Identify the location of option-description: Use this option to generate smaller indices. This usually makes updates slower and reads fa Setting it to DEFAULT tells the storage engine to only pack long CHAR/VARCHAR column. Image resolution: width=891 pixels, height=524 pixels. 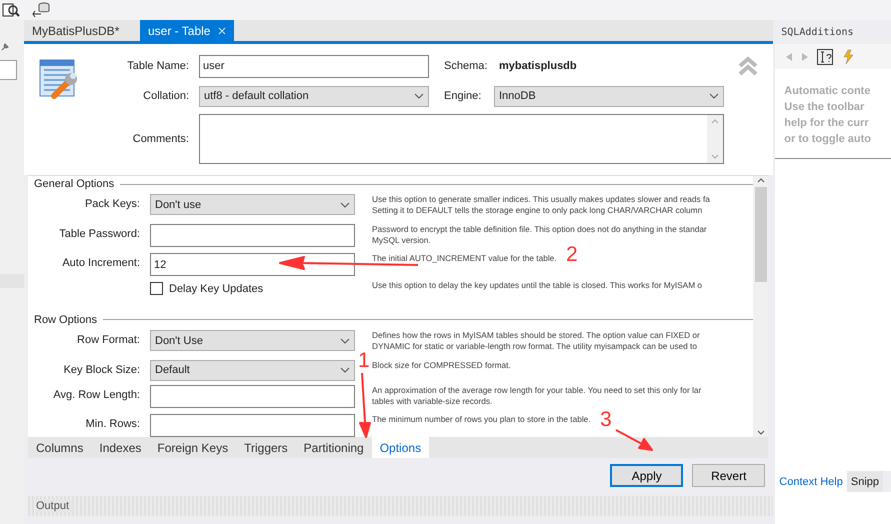
(540, 205).